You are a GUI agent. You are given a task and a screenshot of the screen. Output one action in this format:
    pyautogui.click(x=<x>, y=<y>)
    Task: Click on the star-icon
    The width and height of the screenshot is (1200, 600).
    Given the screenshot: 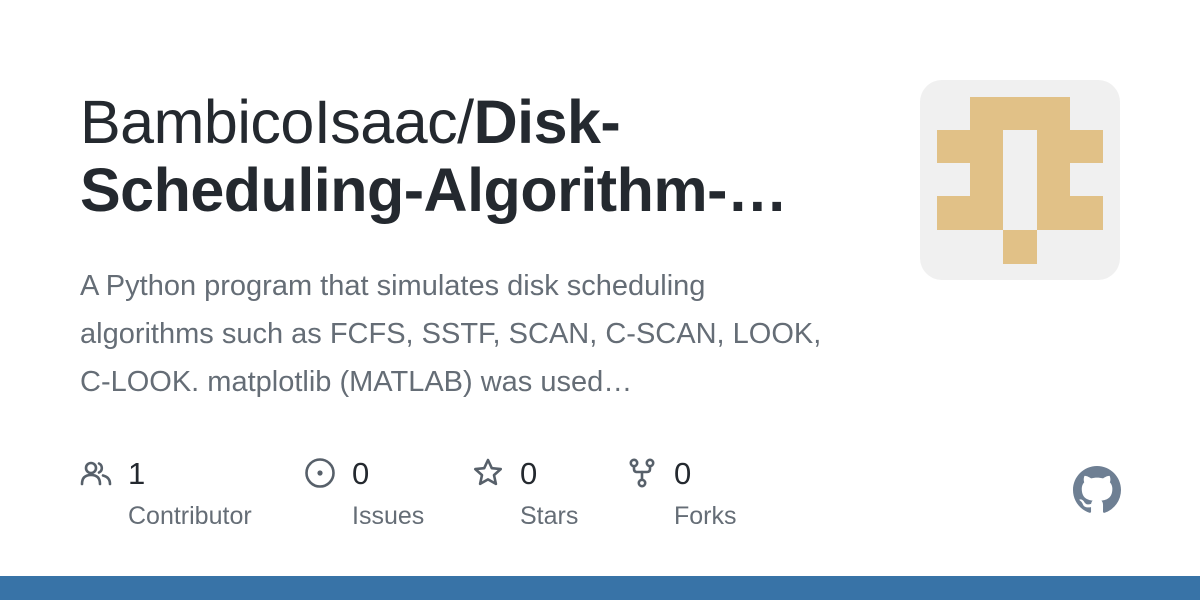 What is the action you would take?
    pyautogui.click(x=488, y=473)
    